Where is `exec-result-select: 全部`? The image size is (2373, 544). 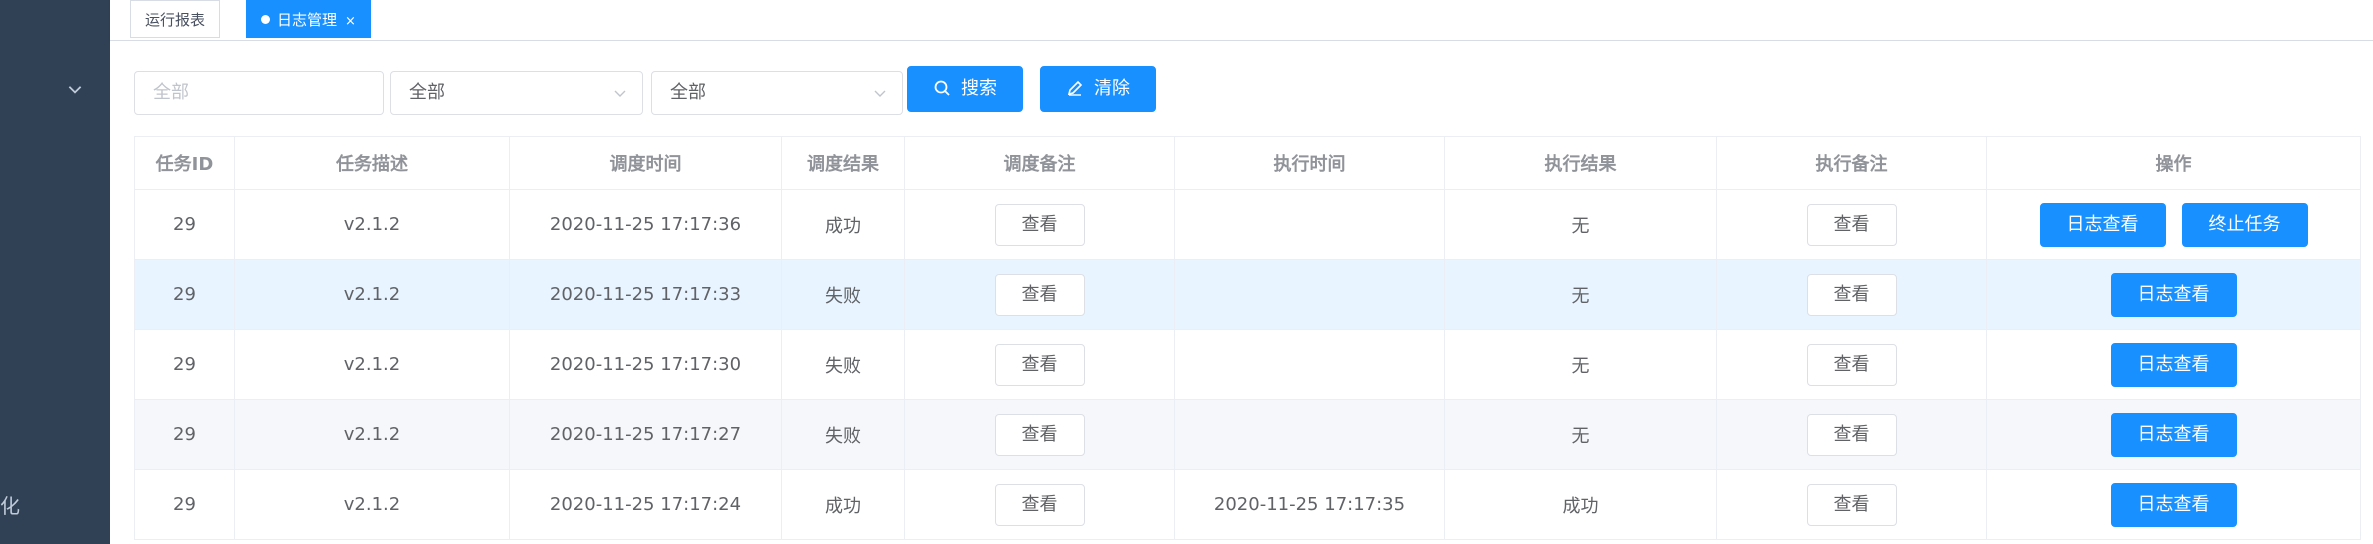 exec-result-select: 全部 is located at coordinates (777, 93).